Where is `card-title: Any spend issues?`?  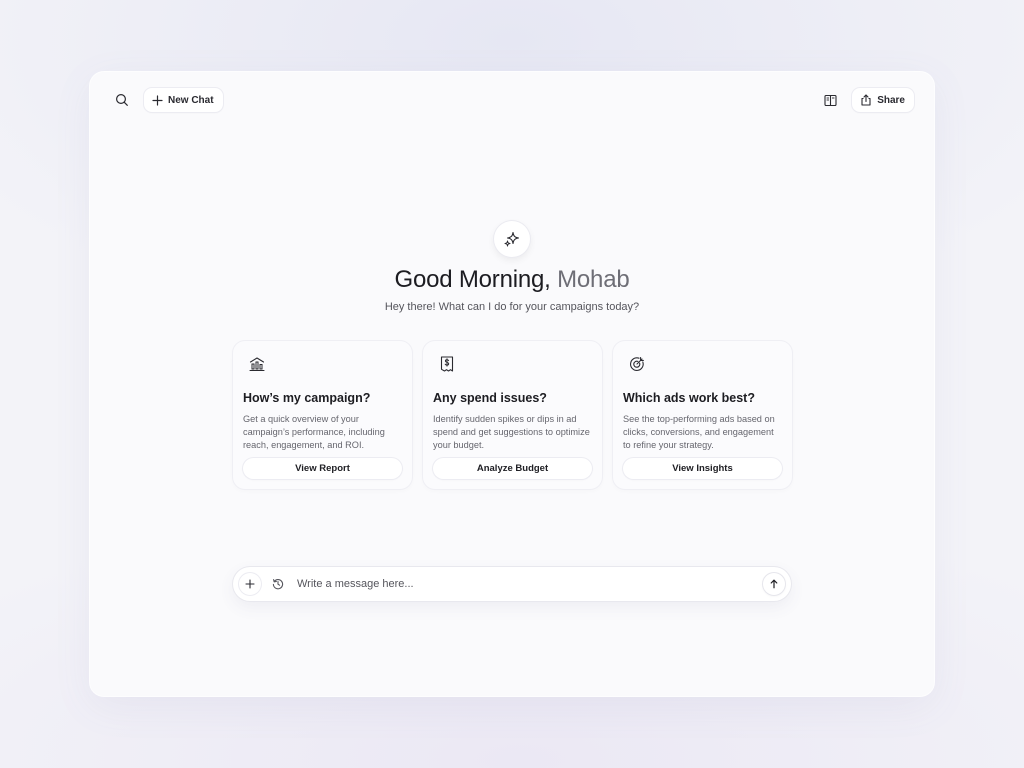
card-title: Any spend issues? is located at coordinates (490, 398).